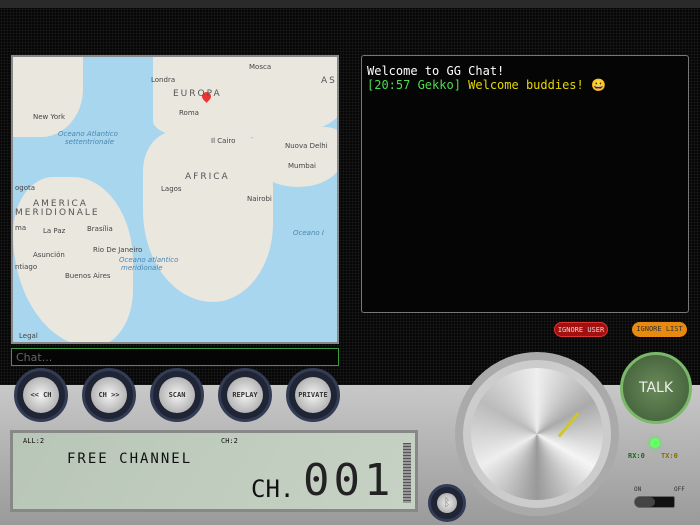  I want to click on replay-button: REPLAY, so click(245, 395).